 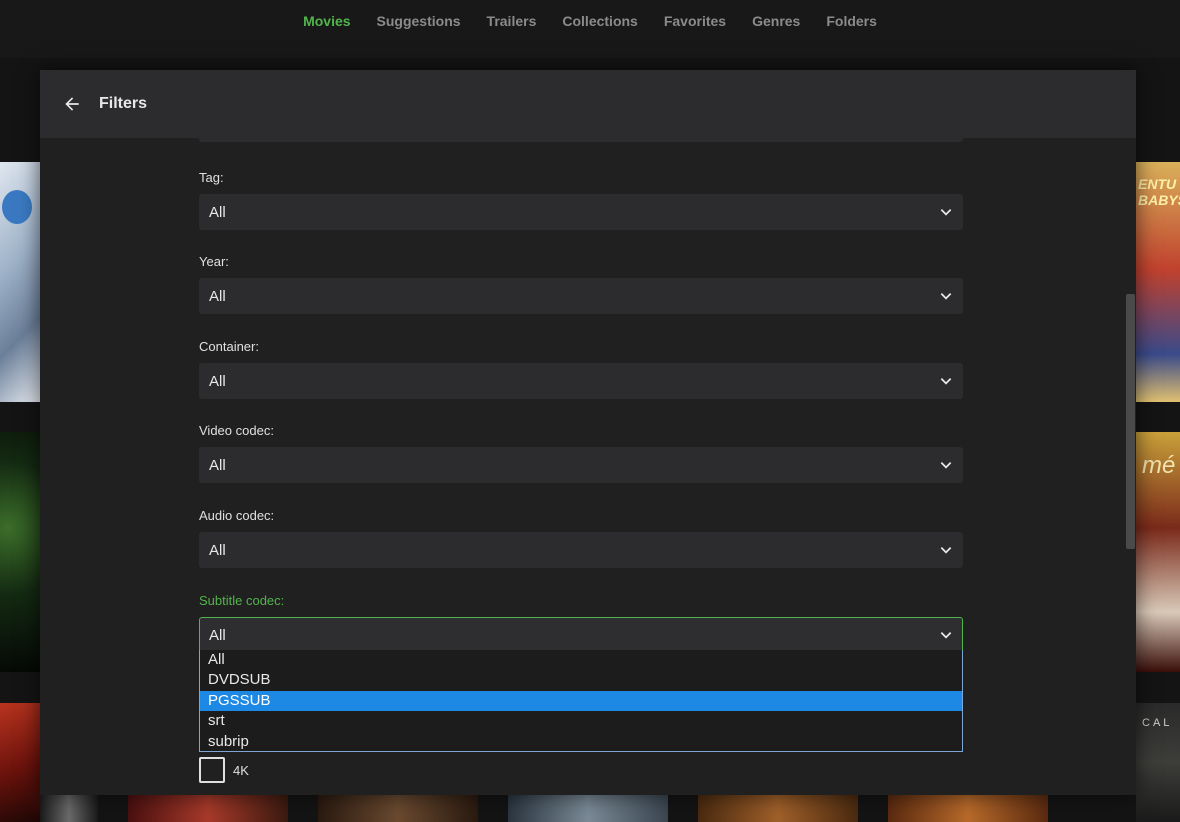 What do you see at coordinates (581, 635) in the screenshot?
I see `subtitle-codec-select: All` at bounding box center [581, 635].